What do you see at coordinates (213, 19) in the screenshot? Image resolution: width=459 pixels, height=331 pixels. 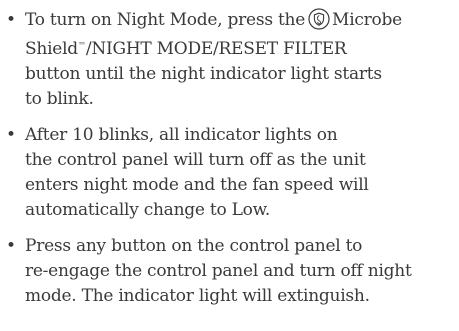 I see `text-line: To turn on Night Mode, press the Microbe` at bounding box center [213, 19].